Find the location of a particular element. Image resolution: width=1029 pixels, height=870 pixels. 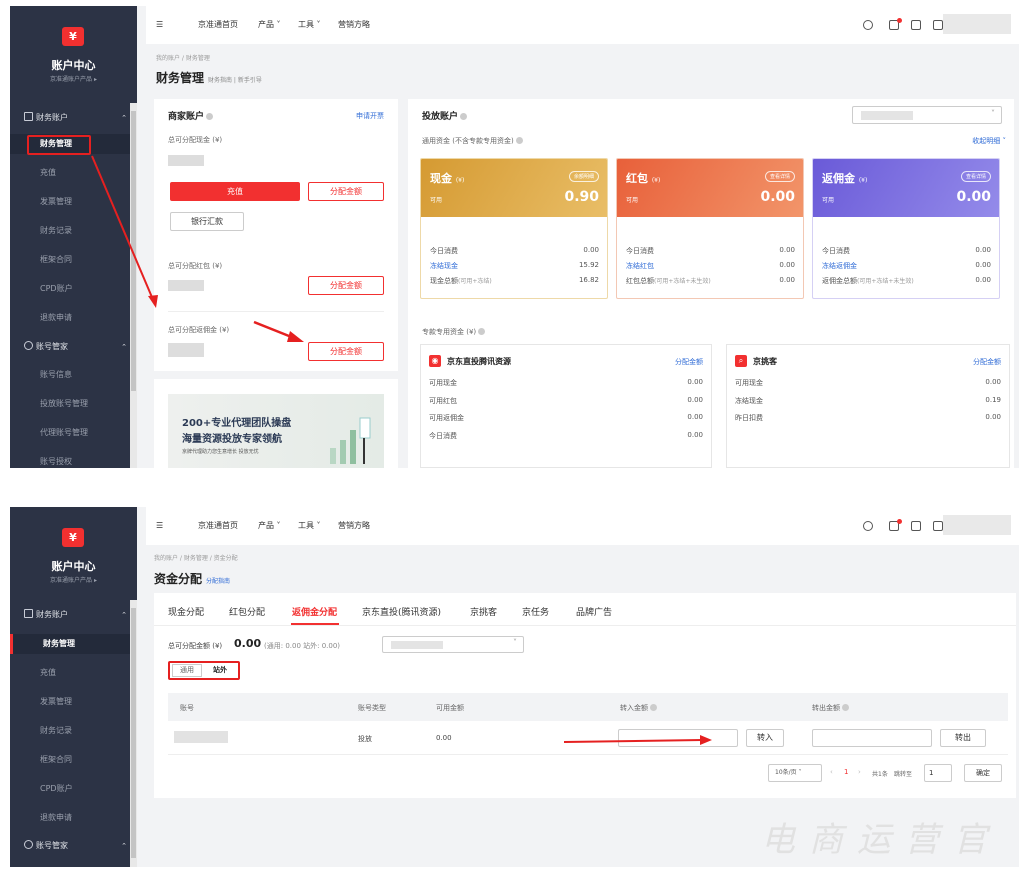

transfer-out-input is located at coordinates (872, 738).